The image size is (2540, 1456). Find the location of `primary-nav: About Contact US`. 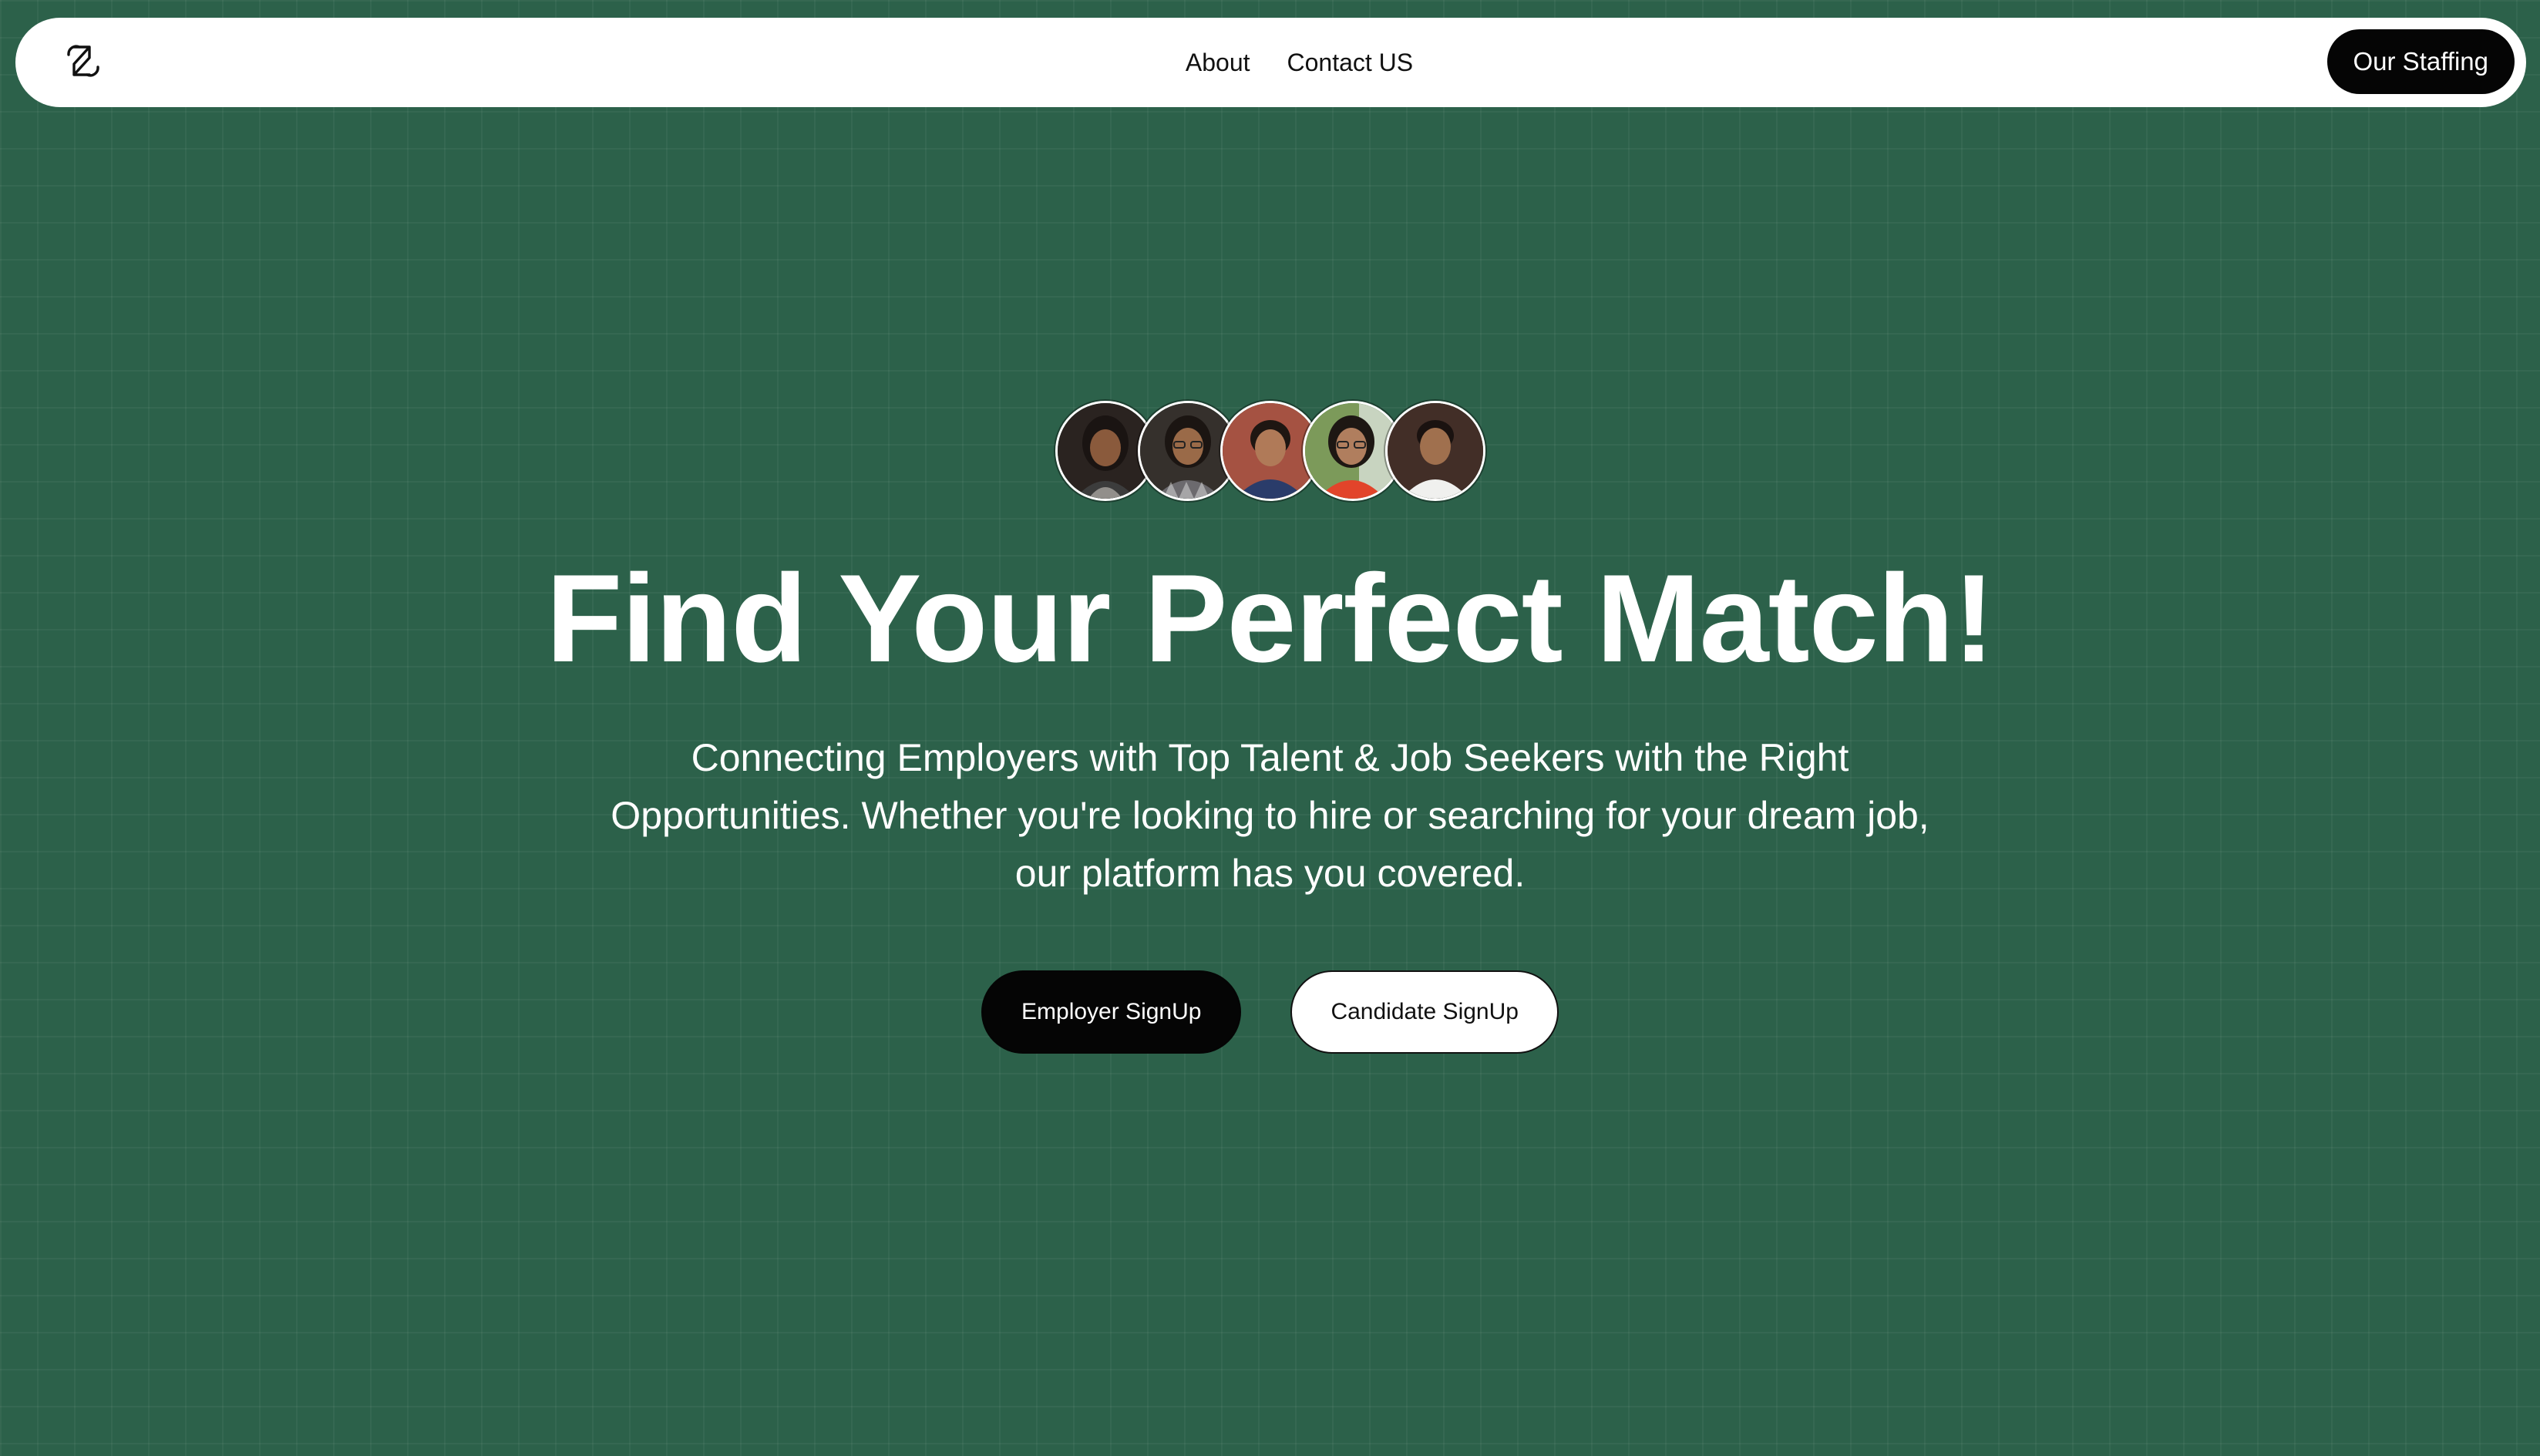

primary-nav: About Contact US is located at coordinates (1270, 62).